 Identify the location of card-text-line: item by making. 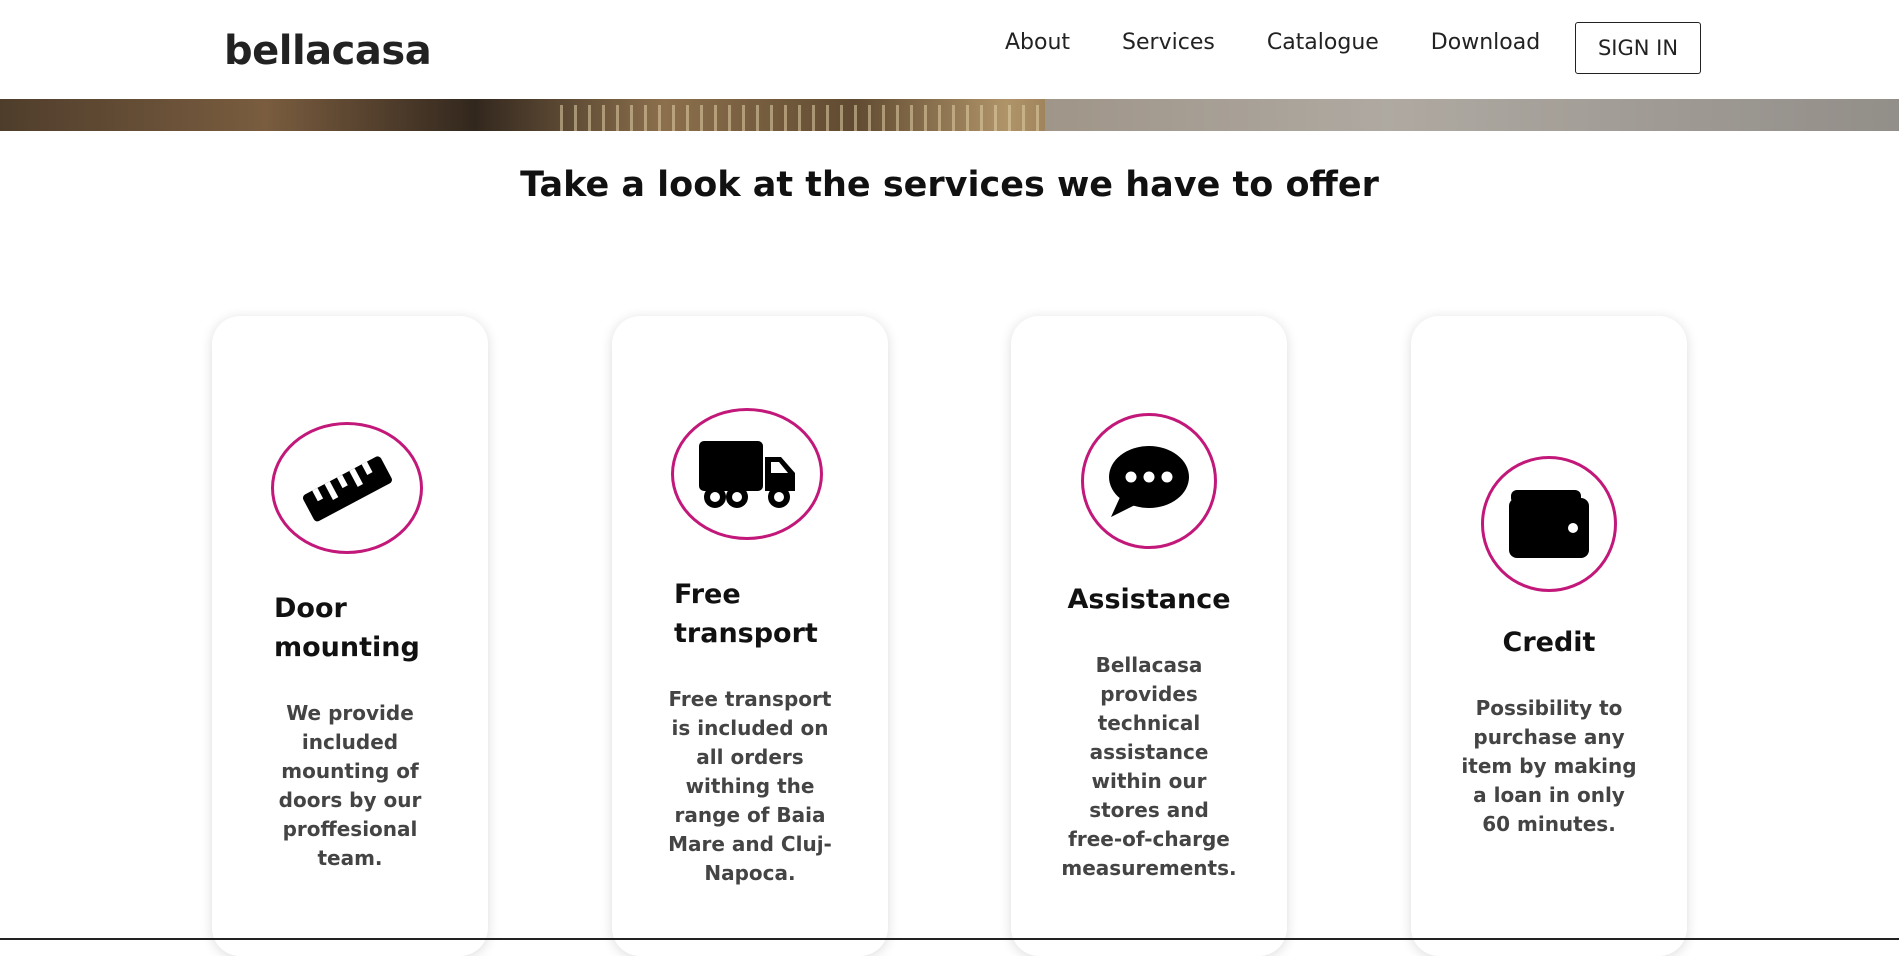
(1549, 766).